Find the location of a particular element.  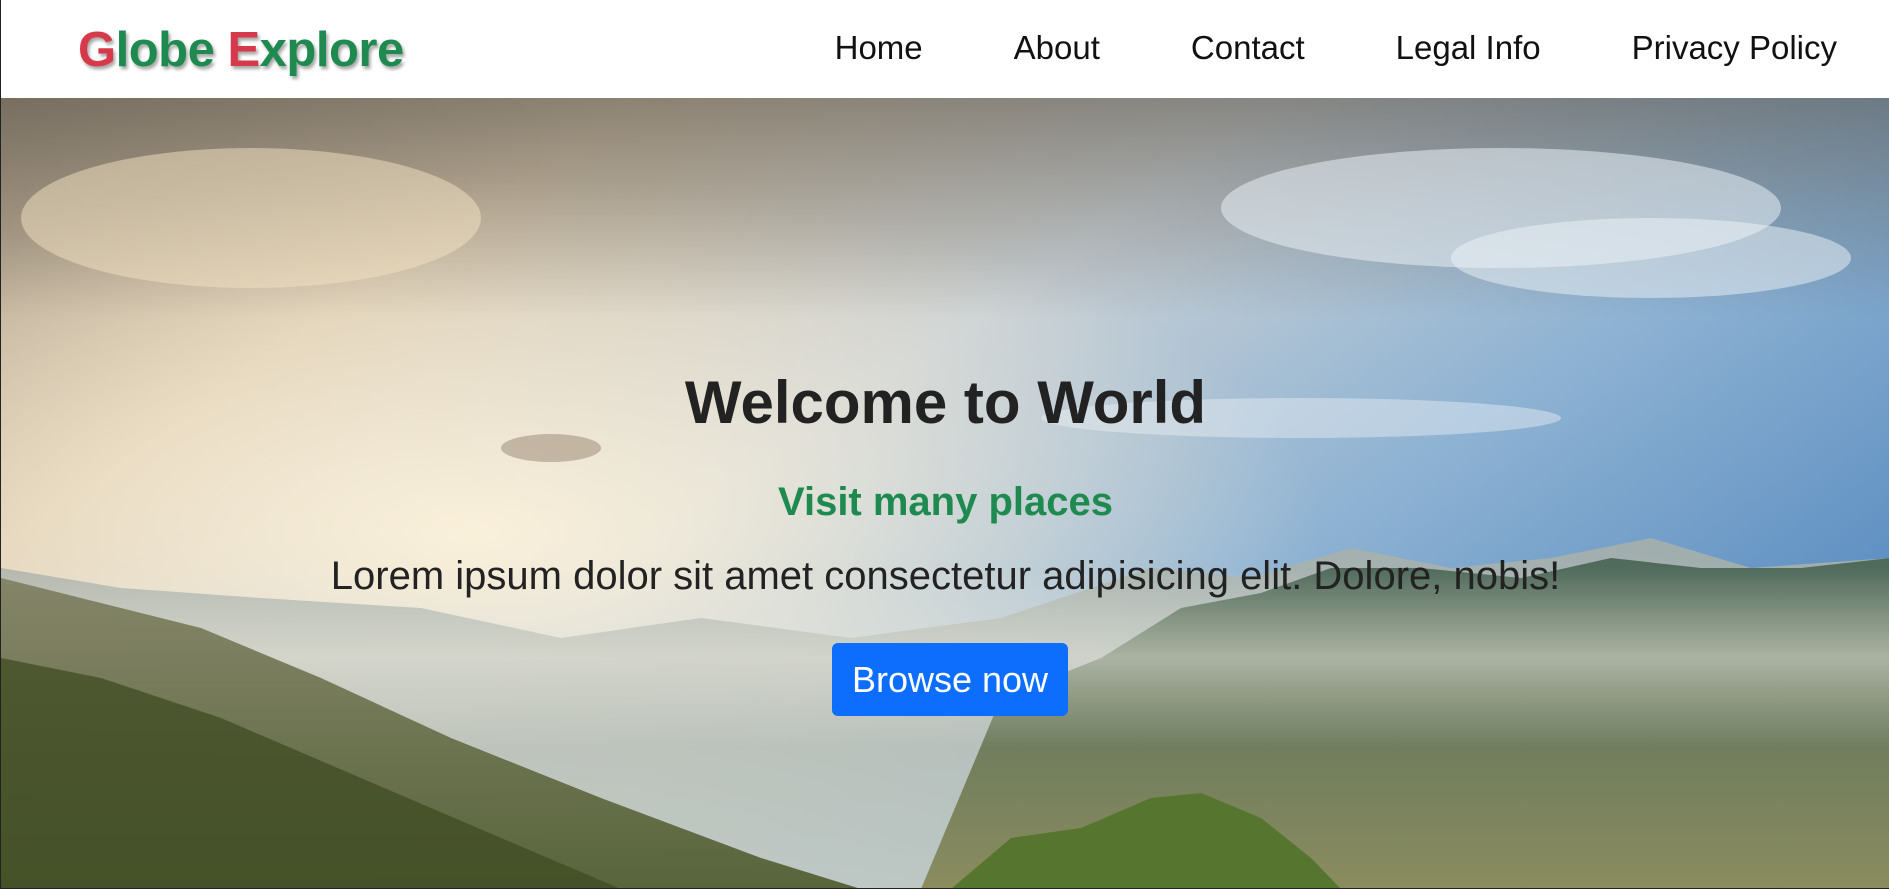

brand-initial-g: G is located at coordinates (97, 50).